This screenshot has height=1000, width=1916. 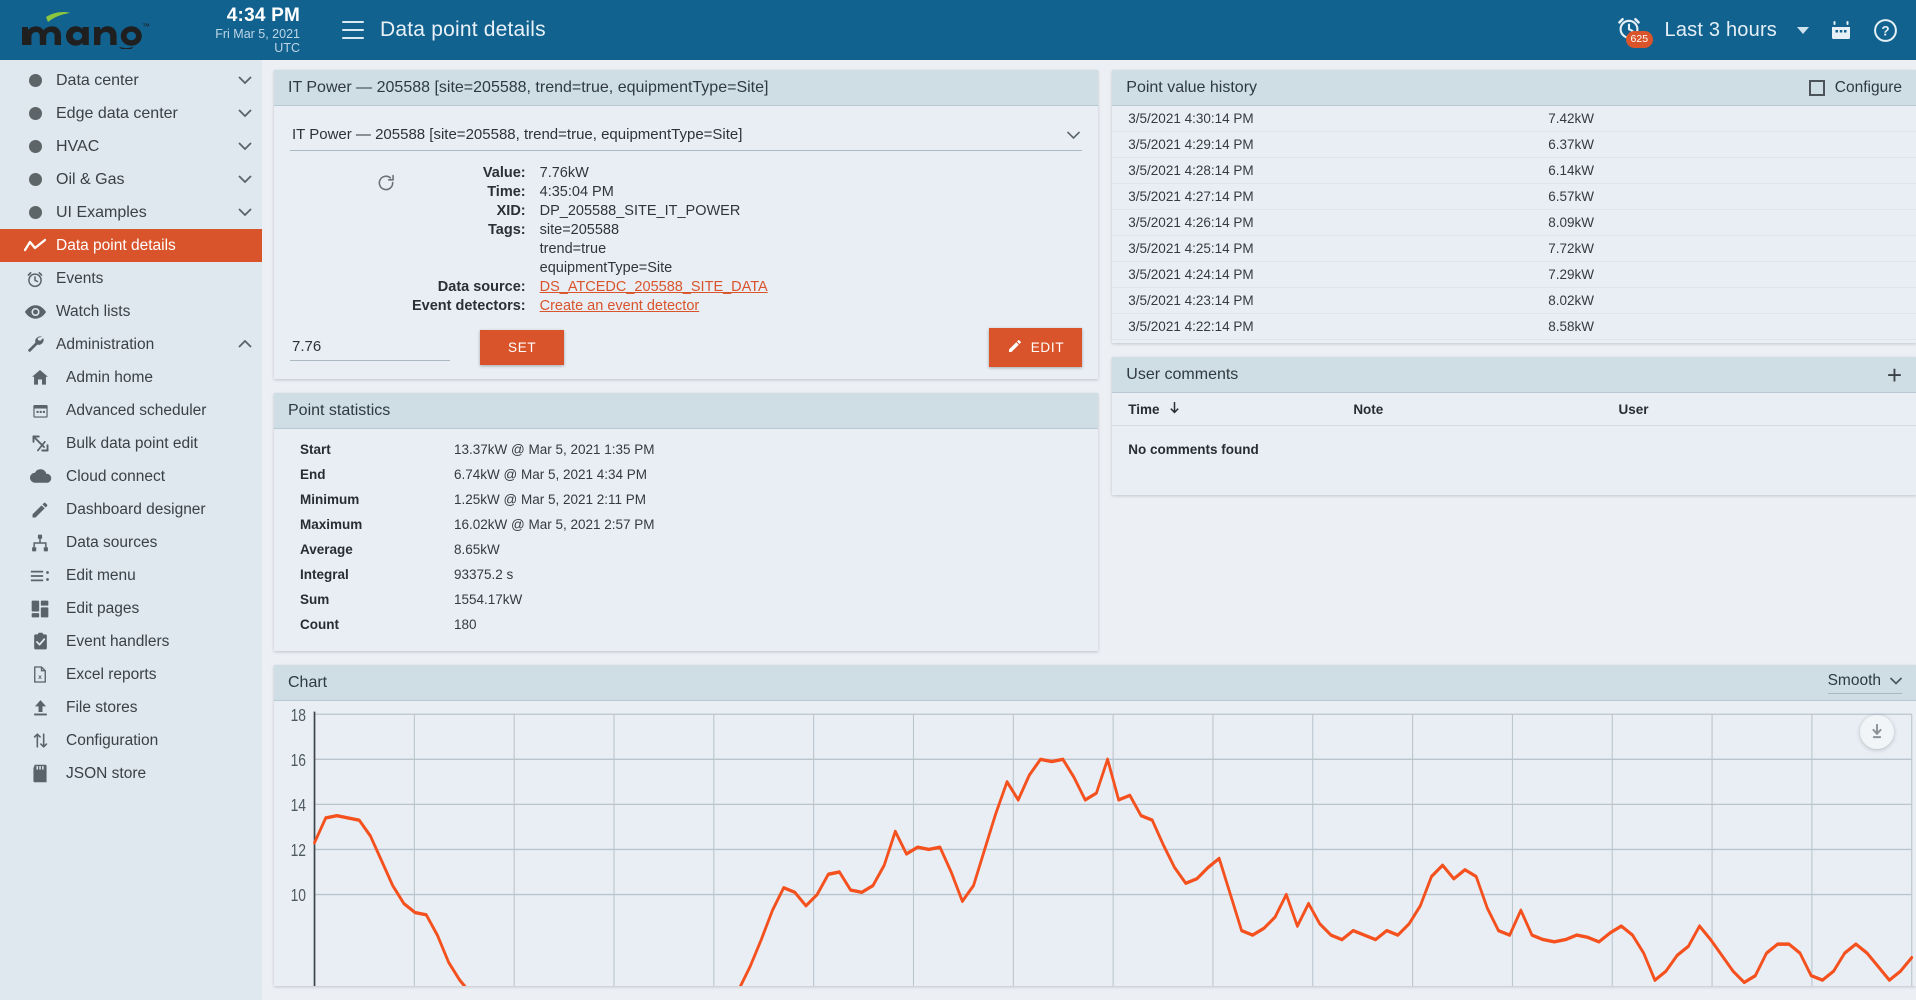 I want to click on time-range-selector: Last 3 hours, so click(x=1721, y=30).